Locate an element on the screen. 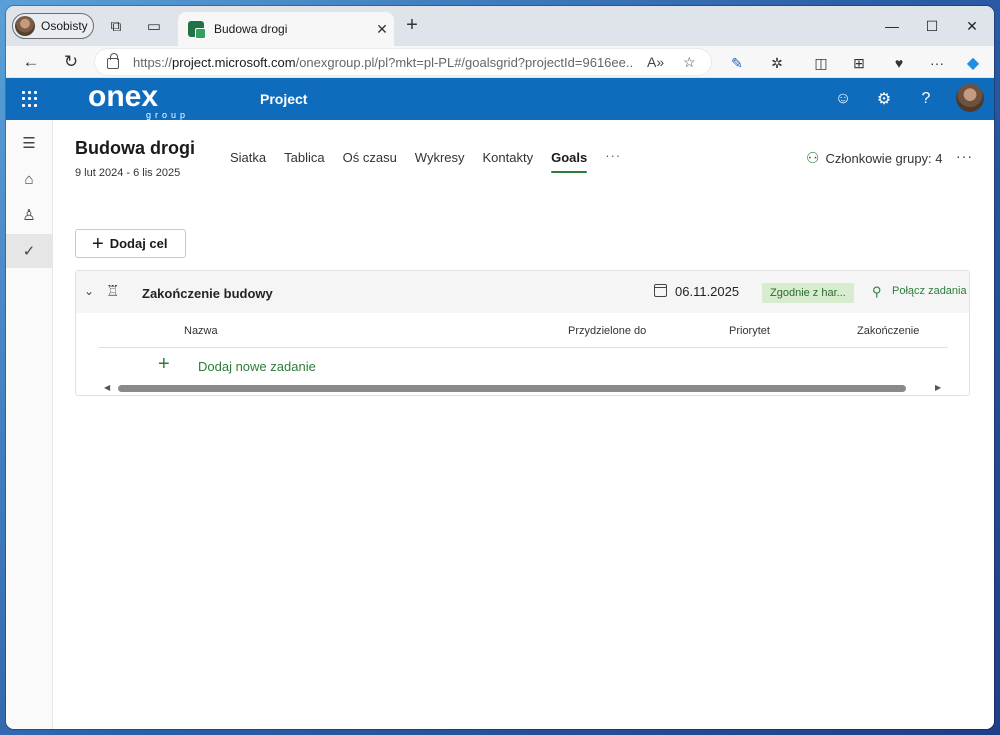 This screenshot has width=1000, height=735. profile-label: Osobisty is located at coordinates (64, 26).